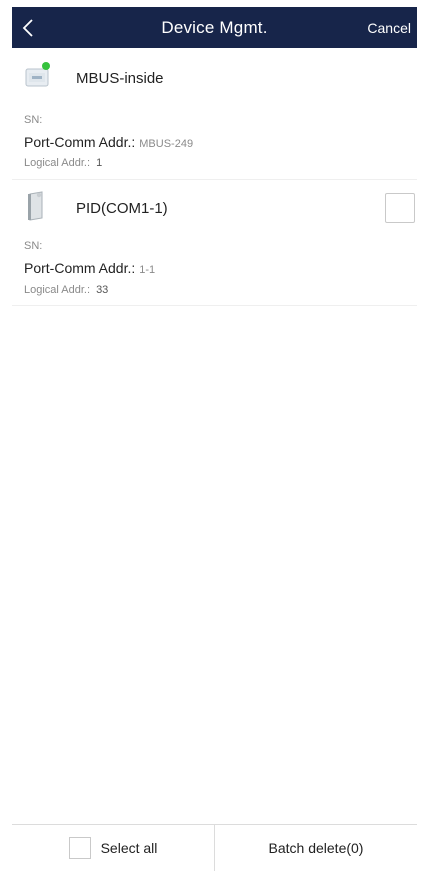  What do you see at coordinates (37, 74) in the screenshot?
I see `mbus-device-icon` at bounding box center [37, 74].